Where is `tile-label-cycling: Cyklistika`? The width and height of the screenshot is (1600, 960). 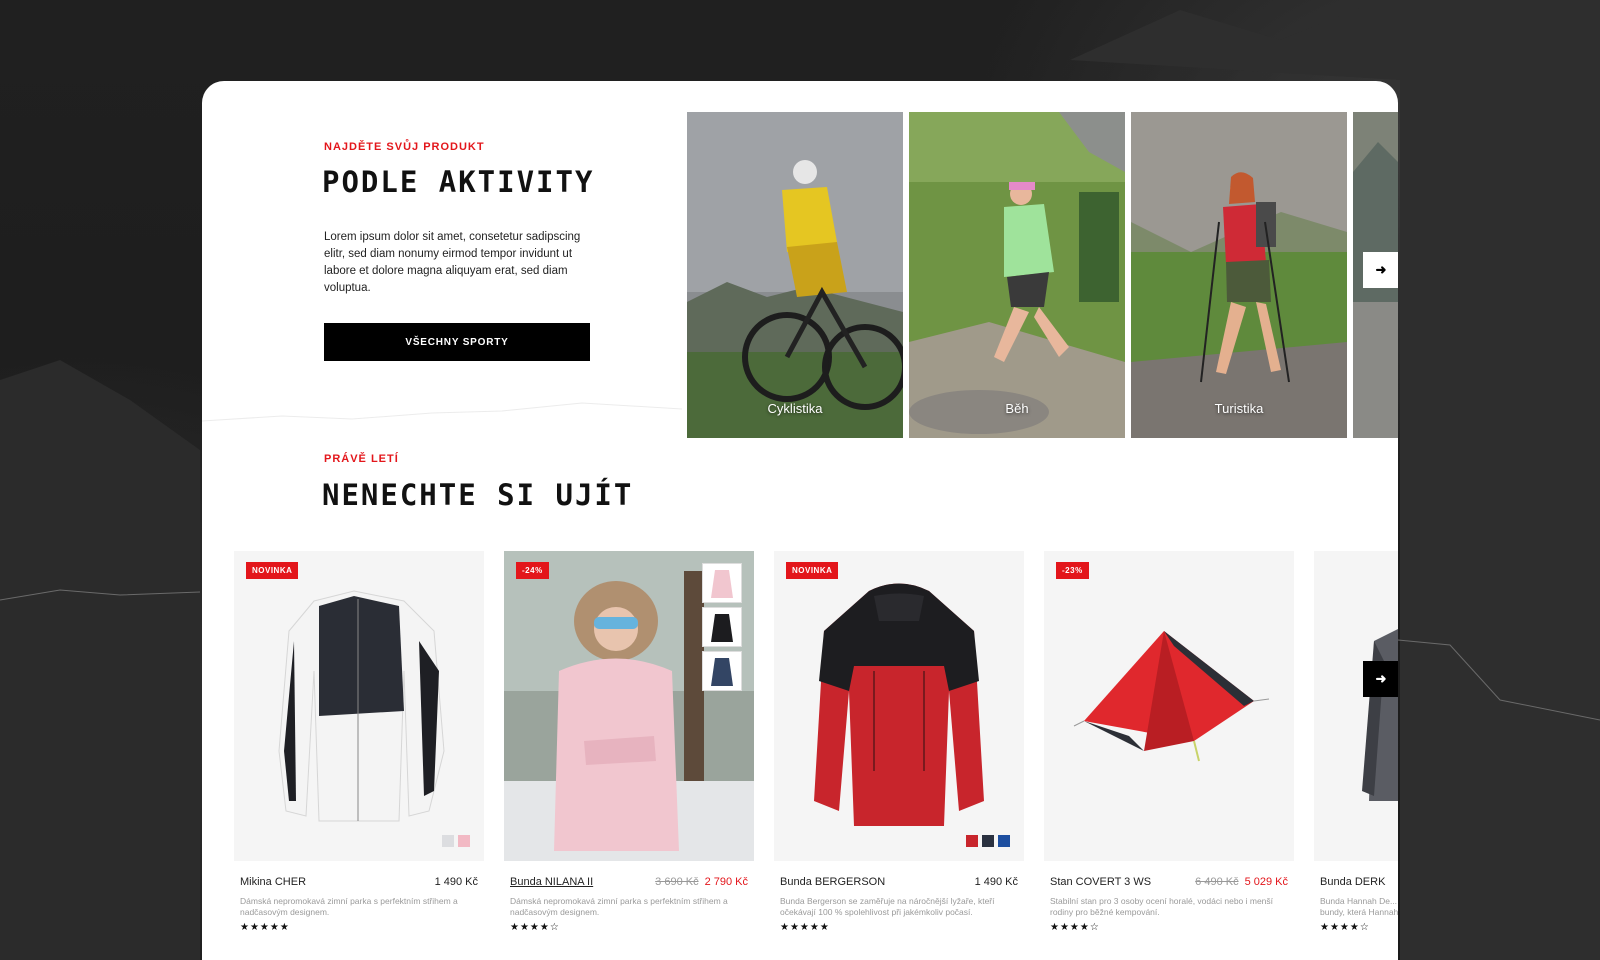
tile-label-cycling: Cyklistika is located at coordinates (795, 408).